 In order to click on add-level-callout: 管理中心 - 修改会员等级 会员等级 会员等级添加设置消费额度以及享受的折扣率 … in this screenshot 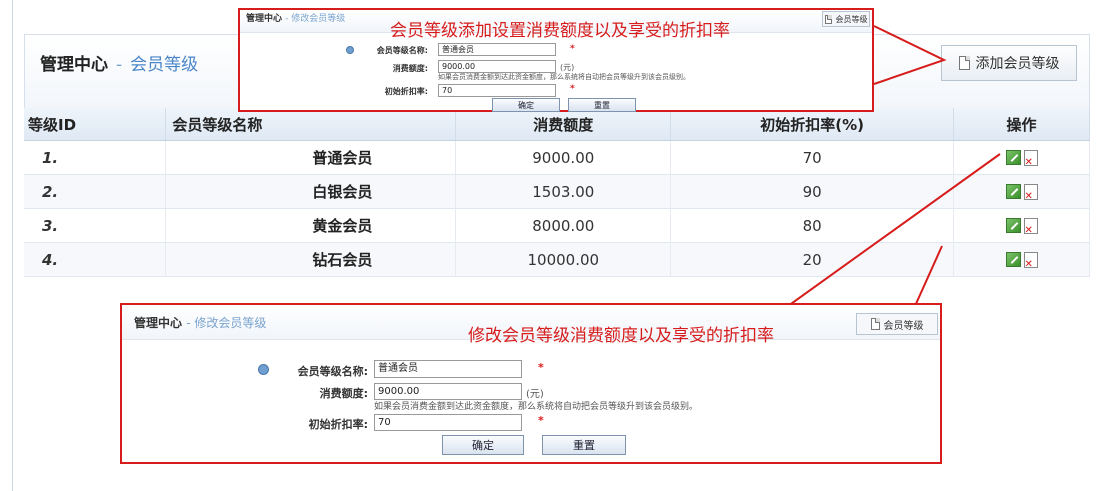, I will do `click(556, 60)`.